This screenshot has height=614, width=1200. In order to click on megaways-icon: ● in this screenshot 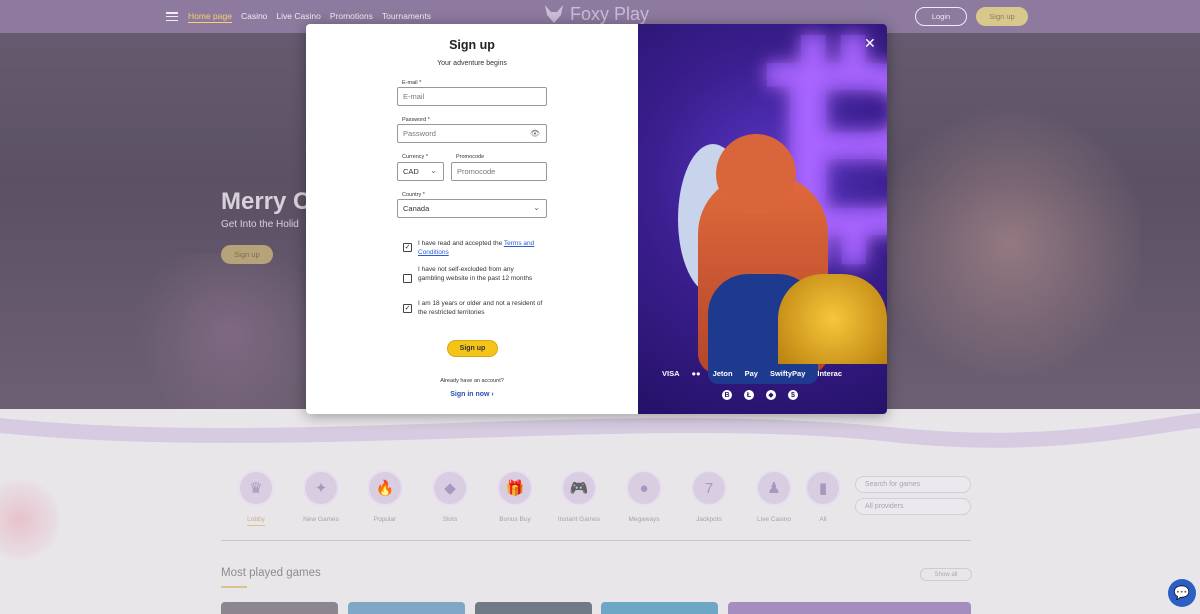, I will do `click(644, 488)`.